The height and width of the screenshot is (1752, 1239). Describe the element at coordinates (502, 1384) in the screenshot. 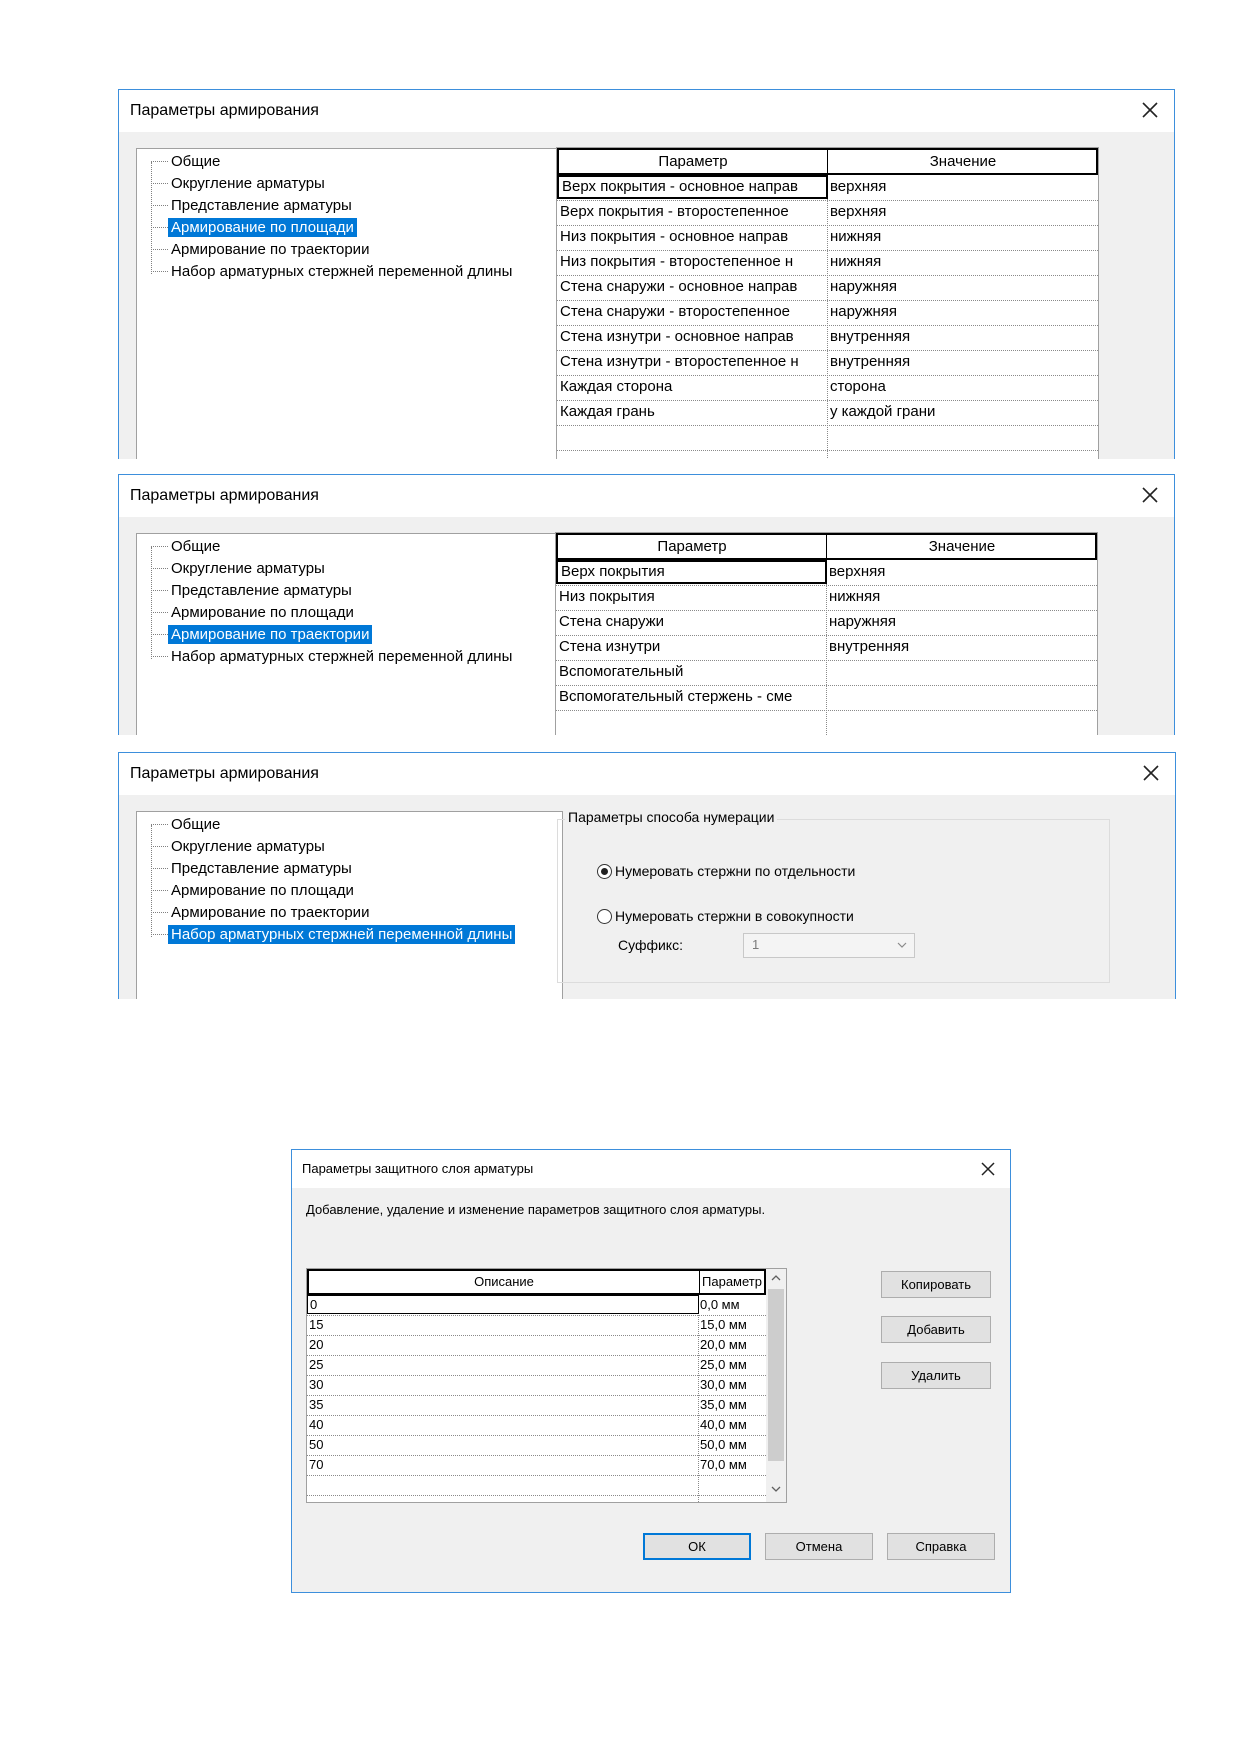

I see `description-cell: 30` at that location.